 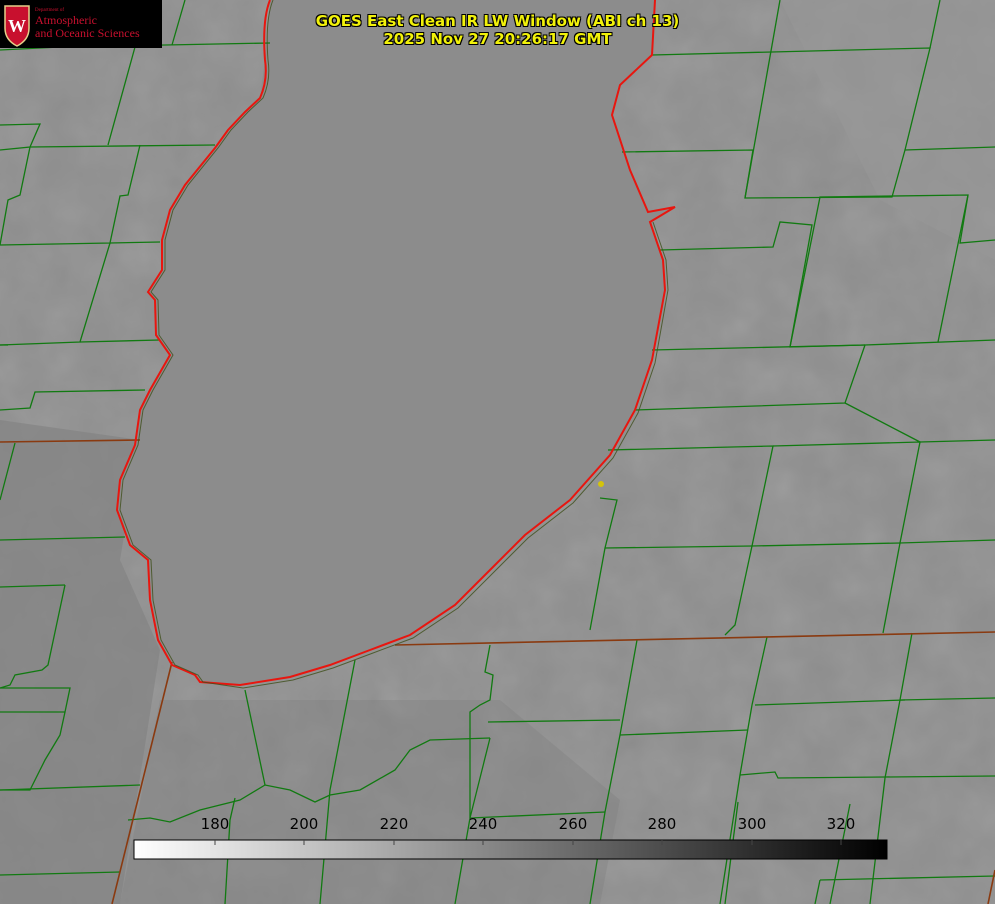 I want to click on colorbar-tick-labels: 180 200 220 240 260 280 300 320, so click(x=497, y=825).